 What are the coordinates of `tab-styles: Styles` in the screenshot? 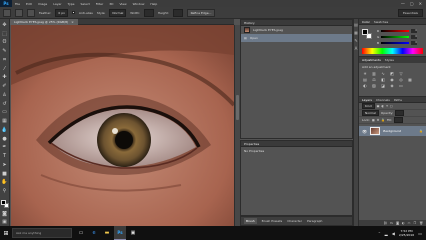 It's located at (389, 60).